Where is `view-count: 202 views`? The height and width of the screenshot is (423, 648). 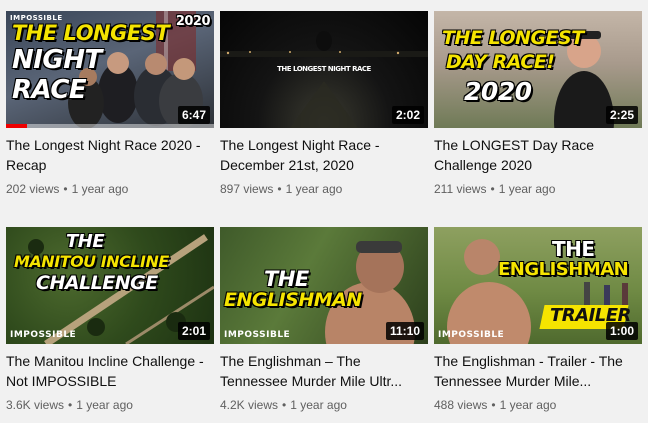 view-count: 202 views is located at coordinates (33, 189).